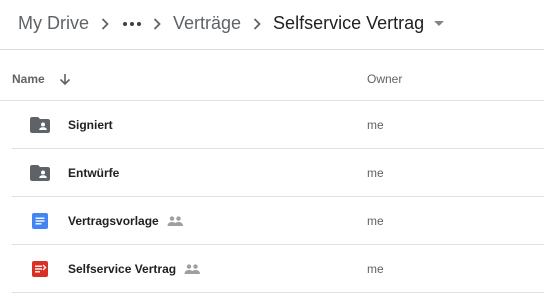 This screenshot has height=304, width=544. Describe the element at coordinates (40, 269) in the screenshot. I see `form-icon` at that location.